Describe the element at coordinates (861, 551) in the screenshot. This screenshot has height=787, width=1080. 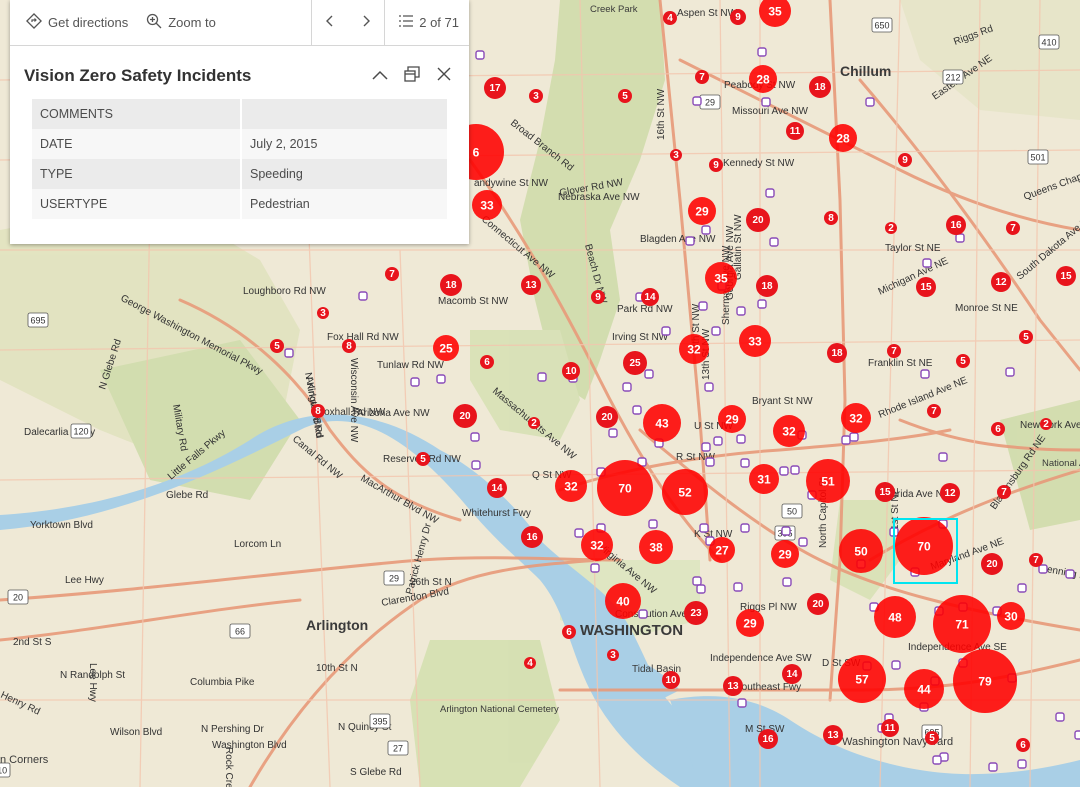
I see `incident-cluster: 50` at that location.